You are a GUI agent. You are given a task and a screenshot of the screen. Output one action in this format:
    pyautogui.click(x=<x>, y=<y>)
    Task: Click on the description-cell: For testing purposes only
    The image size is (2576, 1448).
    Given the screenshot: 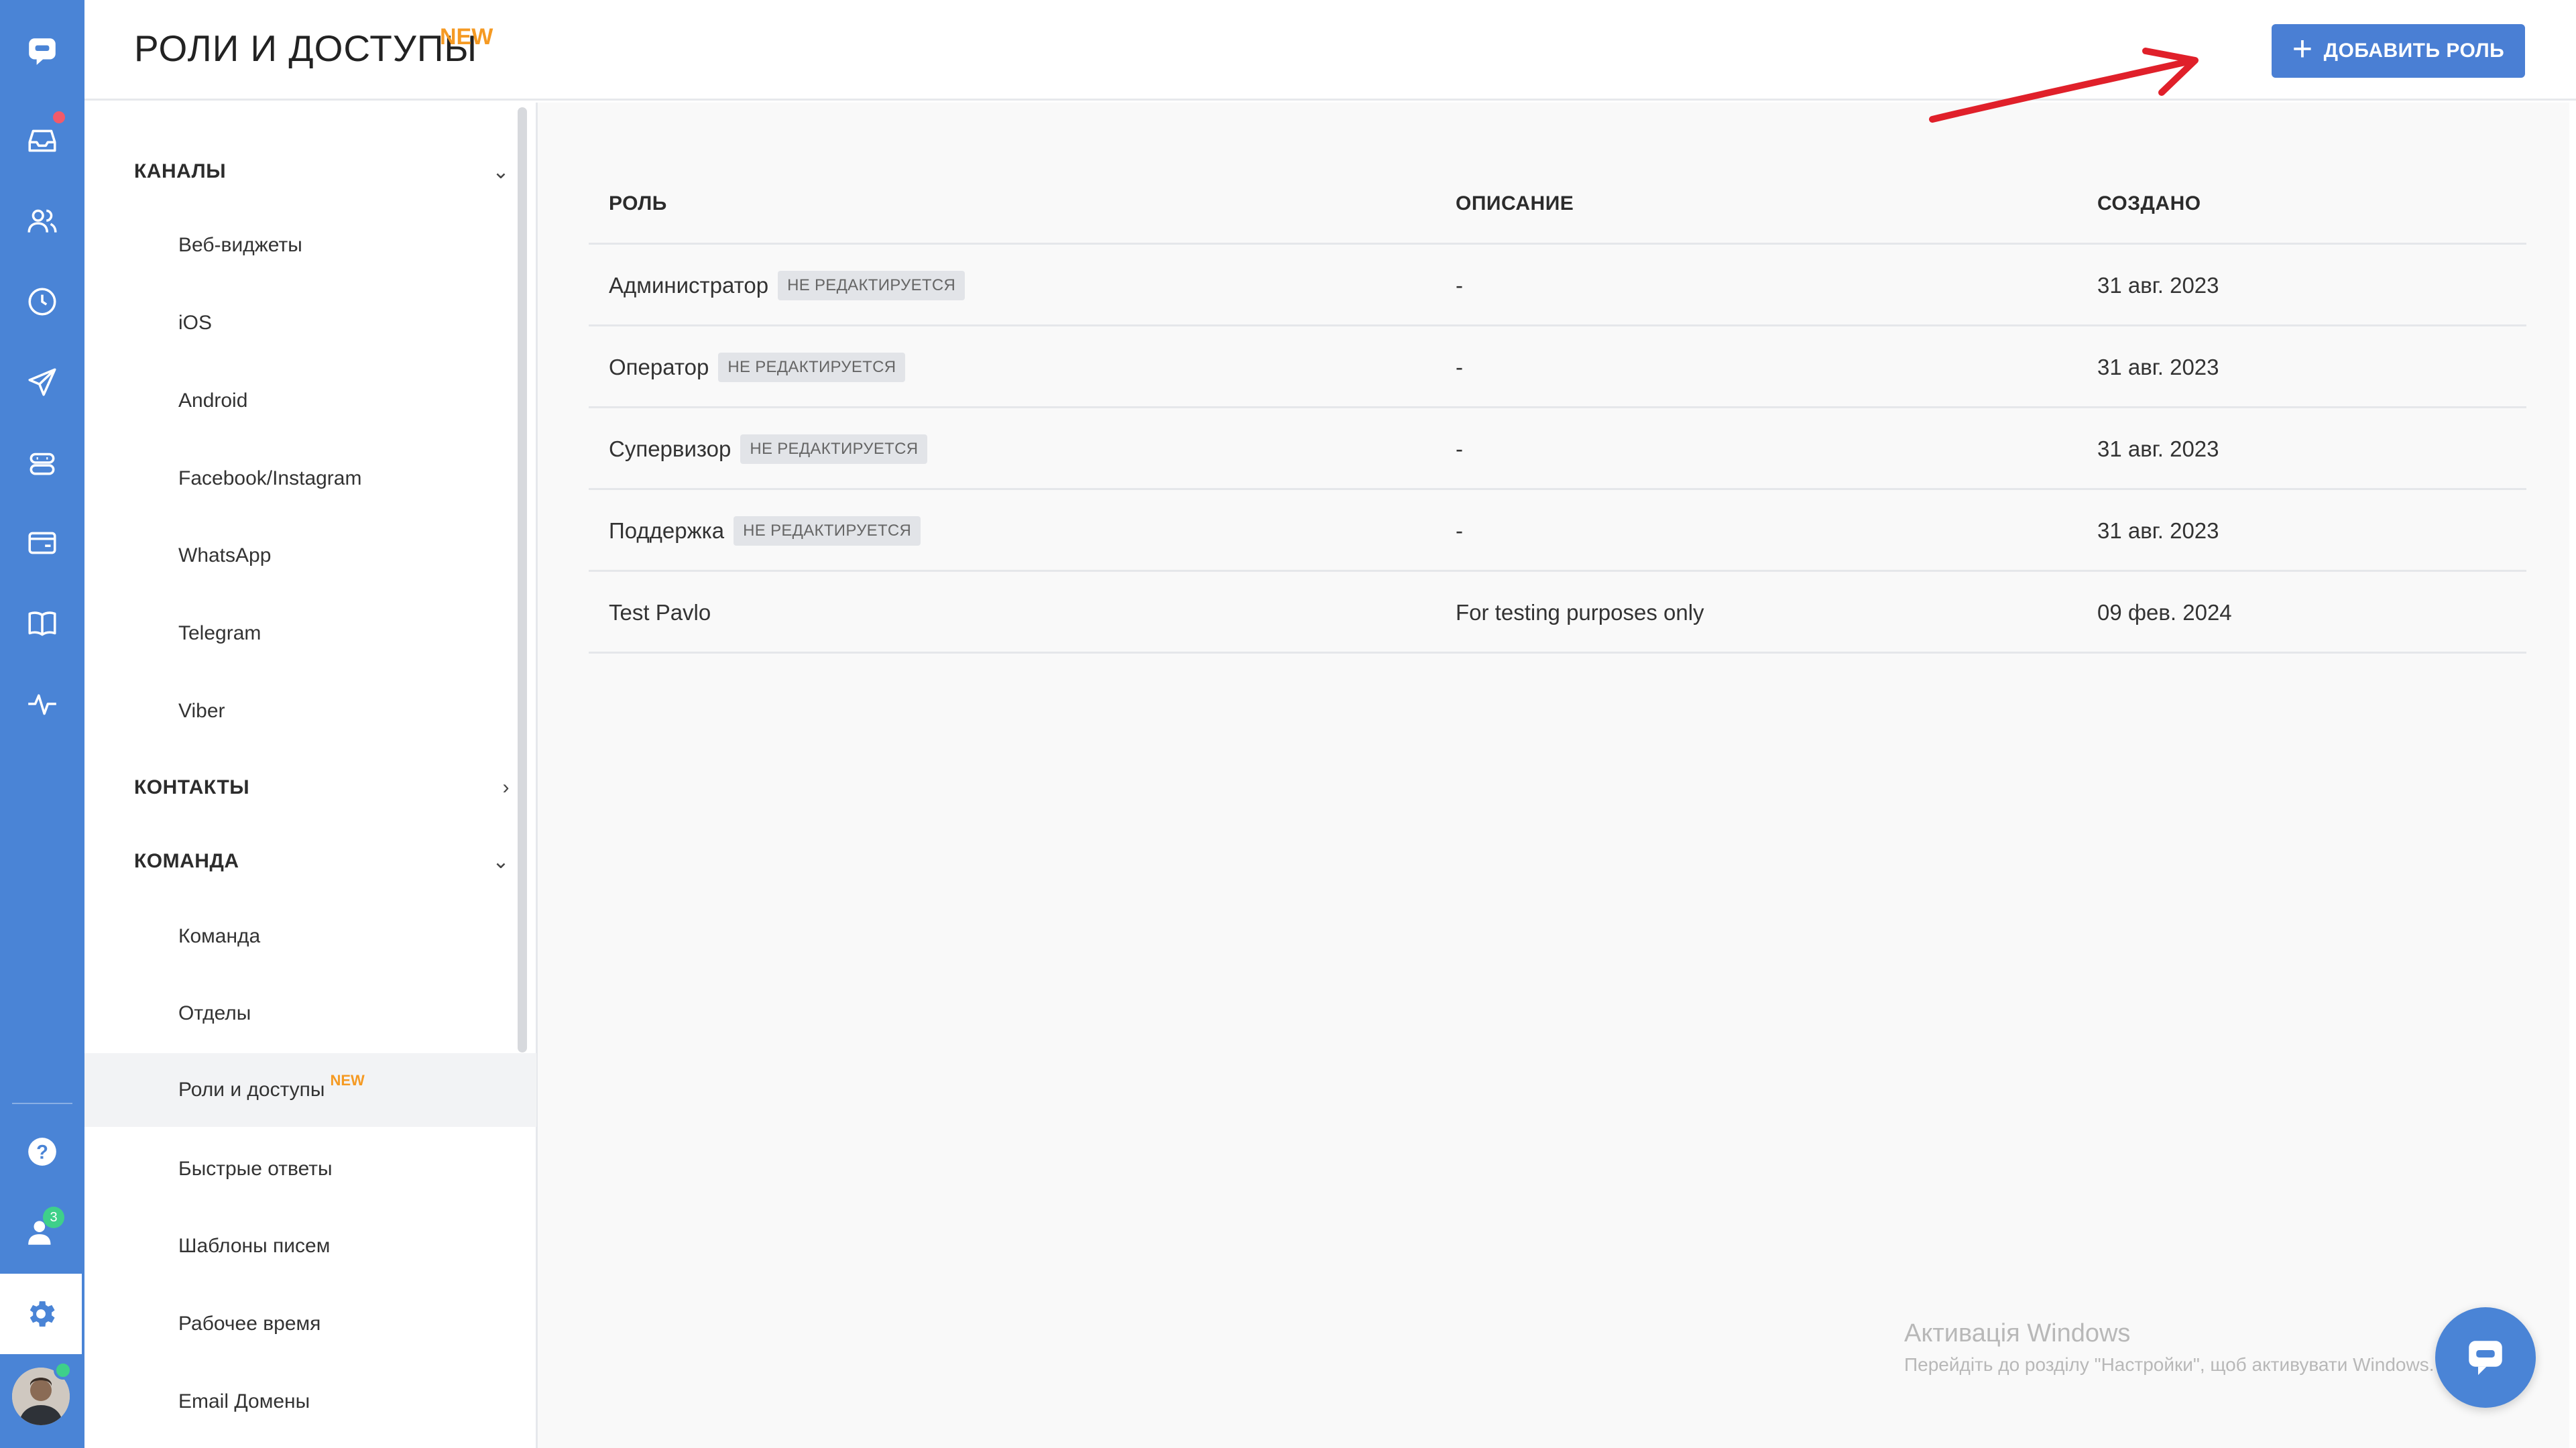 What is the action you would take?
    pyautogui.click(x=1580, y=612)
    